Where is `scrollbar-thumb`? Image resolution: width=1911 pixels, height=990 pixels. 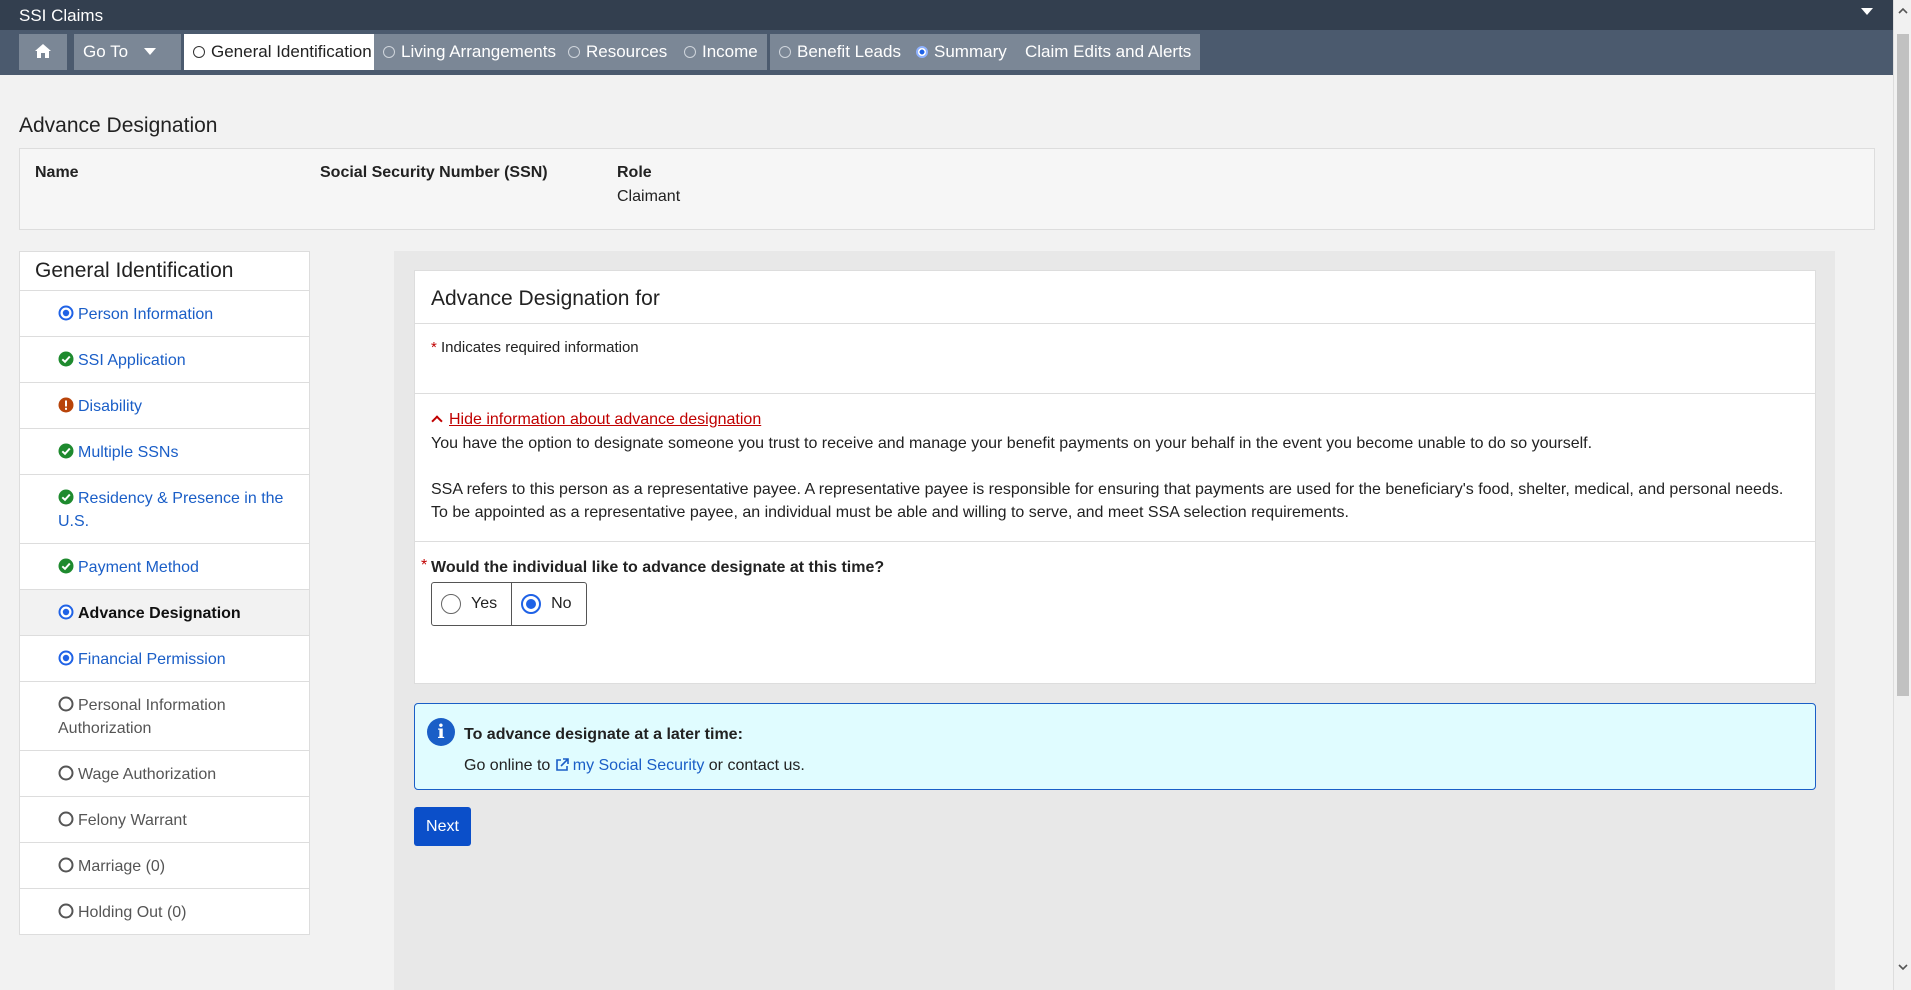 scrollbar-thumb is located at coordinates (1903, 365).